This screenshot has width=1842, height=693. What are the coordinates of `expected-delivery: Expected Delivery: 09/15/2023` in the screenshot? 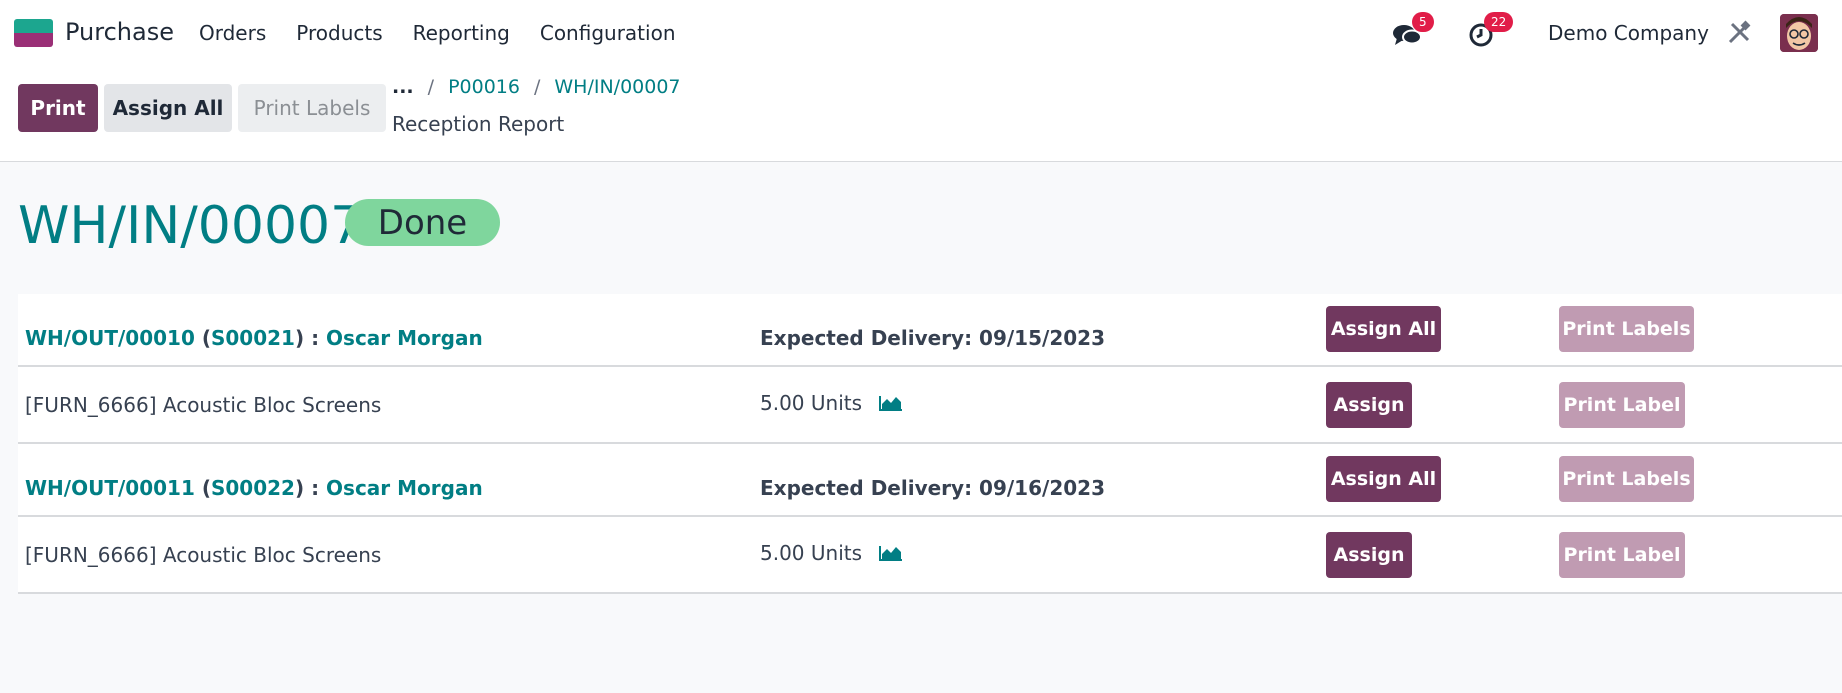 It's located at (932, 338).